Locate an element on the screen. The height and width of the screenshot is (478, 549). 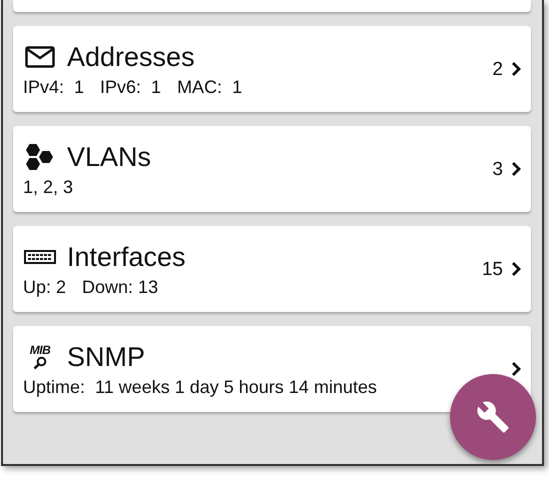
card-detail: MAC: 1 is located at coordinates (209, 87).